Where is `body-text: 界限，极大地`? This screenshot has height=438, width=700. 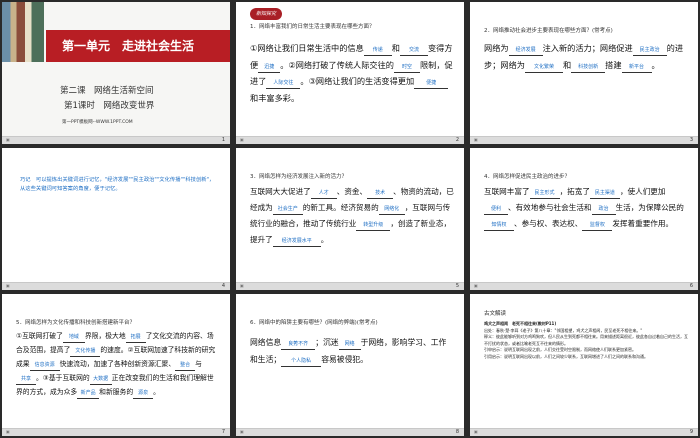 body-text: 界限，极大地 is located at coordinates (105, 336).